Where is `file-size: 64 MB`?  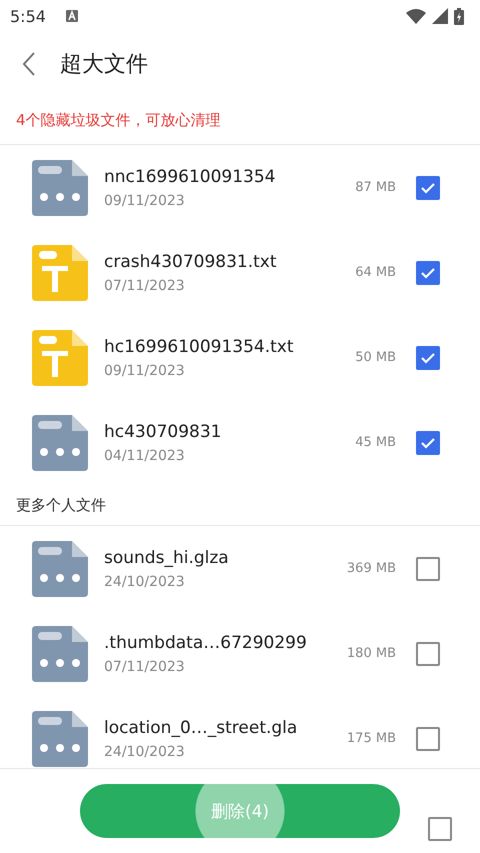
file-size: 64 MB is located at coordinates (375, 272).